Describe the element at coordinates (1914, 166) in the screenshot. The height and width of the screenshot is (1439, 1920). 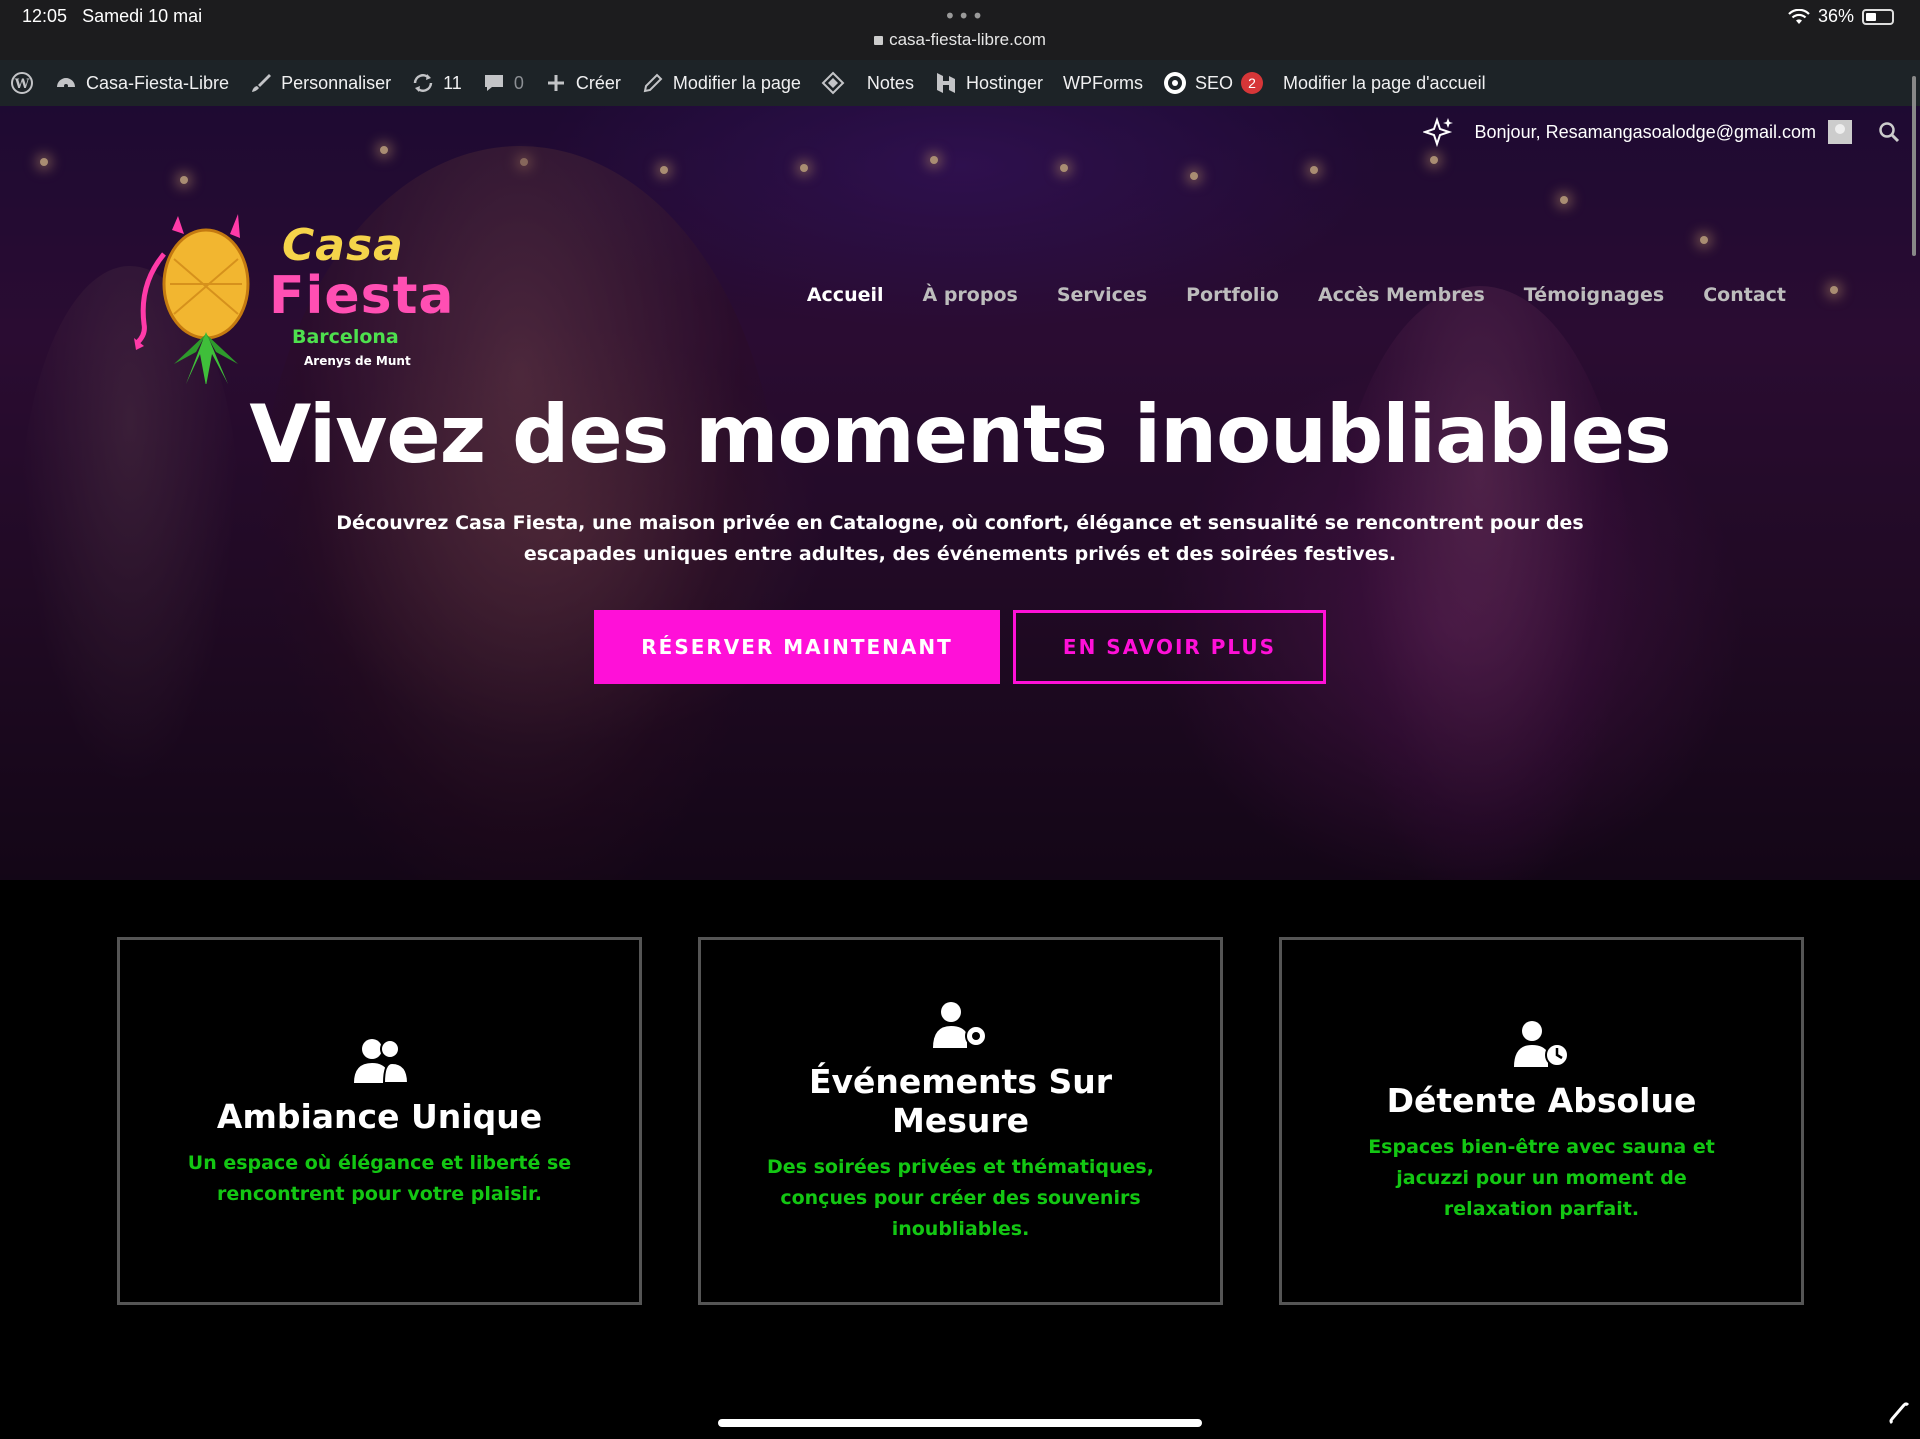
I see `scrollbar` at that location.